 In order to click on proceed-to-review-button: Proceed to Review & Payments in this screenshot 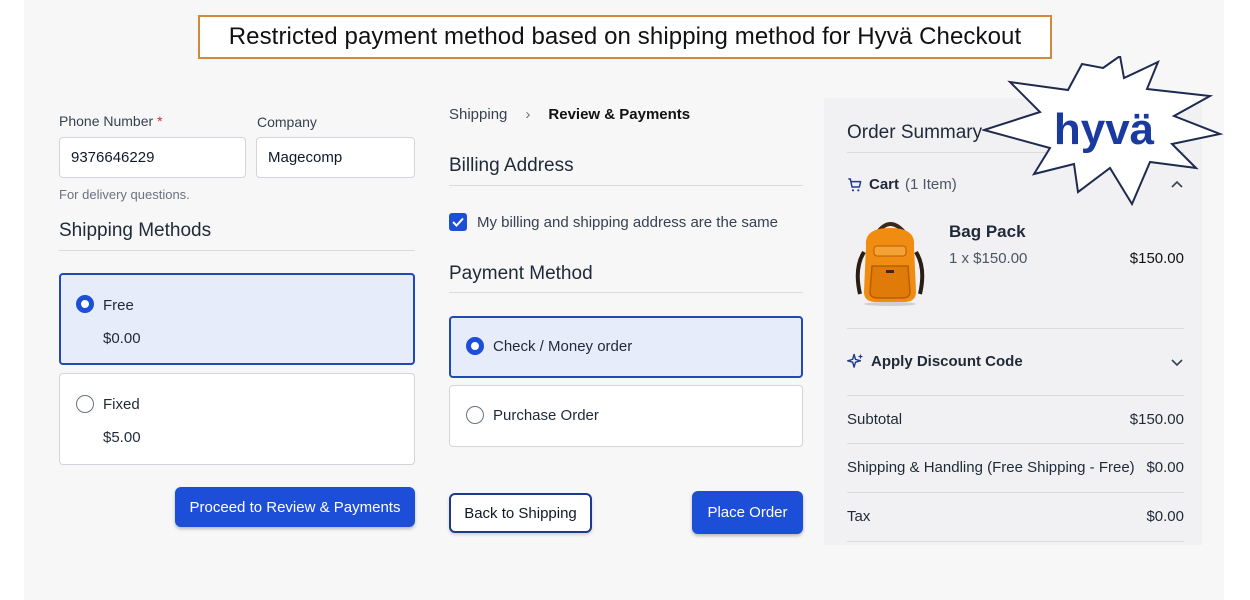, I will do `click(295, 507)`.